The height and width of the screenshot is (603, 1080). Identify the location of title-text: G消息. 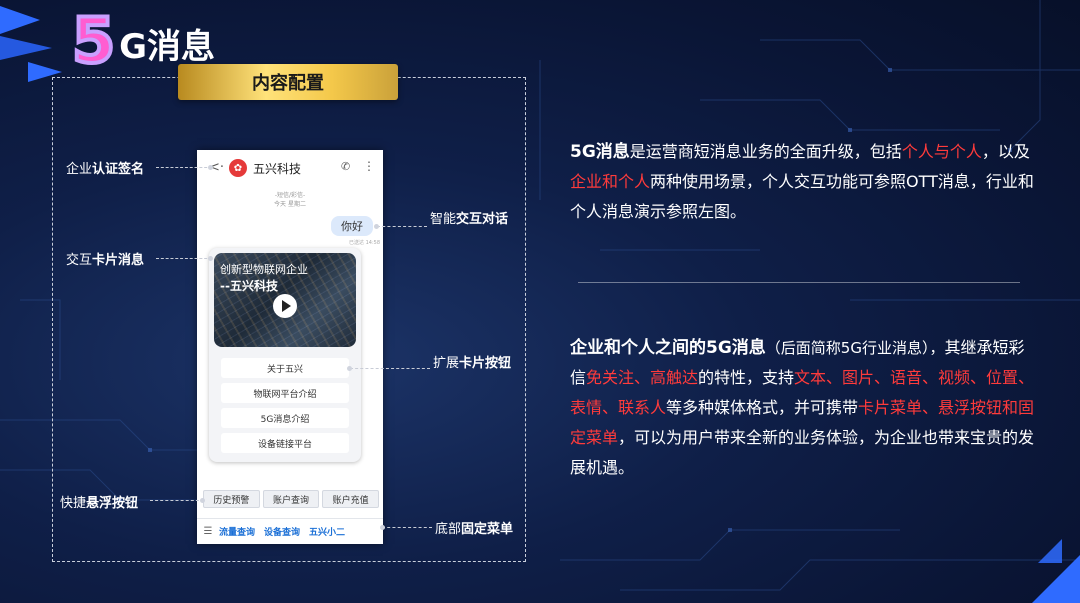
(167, 47).